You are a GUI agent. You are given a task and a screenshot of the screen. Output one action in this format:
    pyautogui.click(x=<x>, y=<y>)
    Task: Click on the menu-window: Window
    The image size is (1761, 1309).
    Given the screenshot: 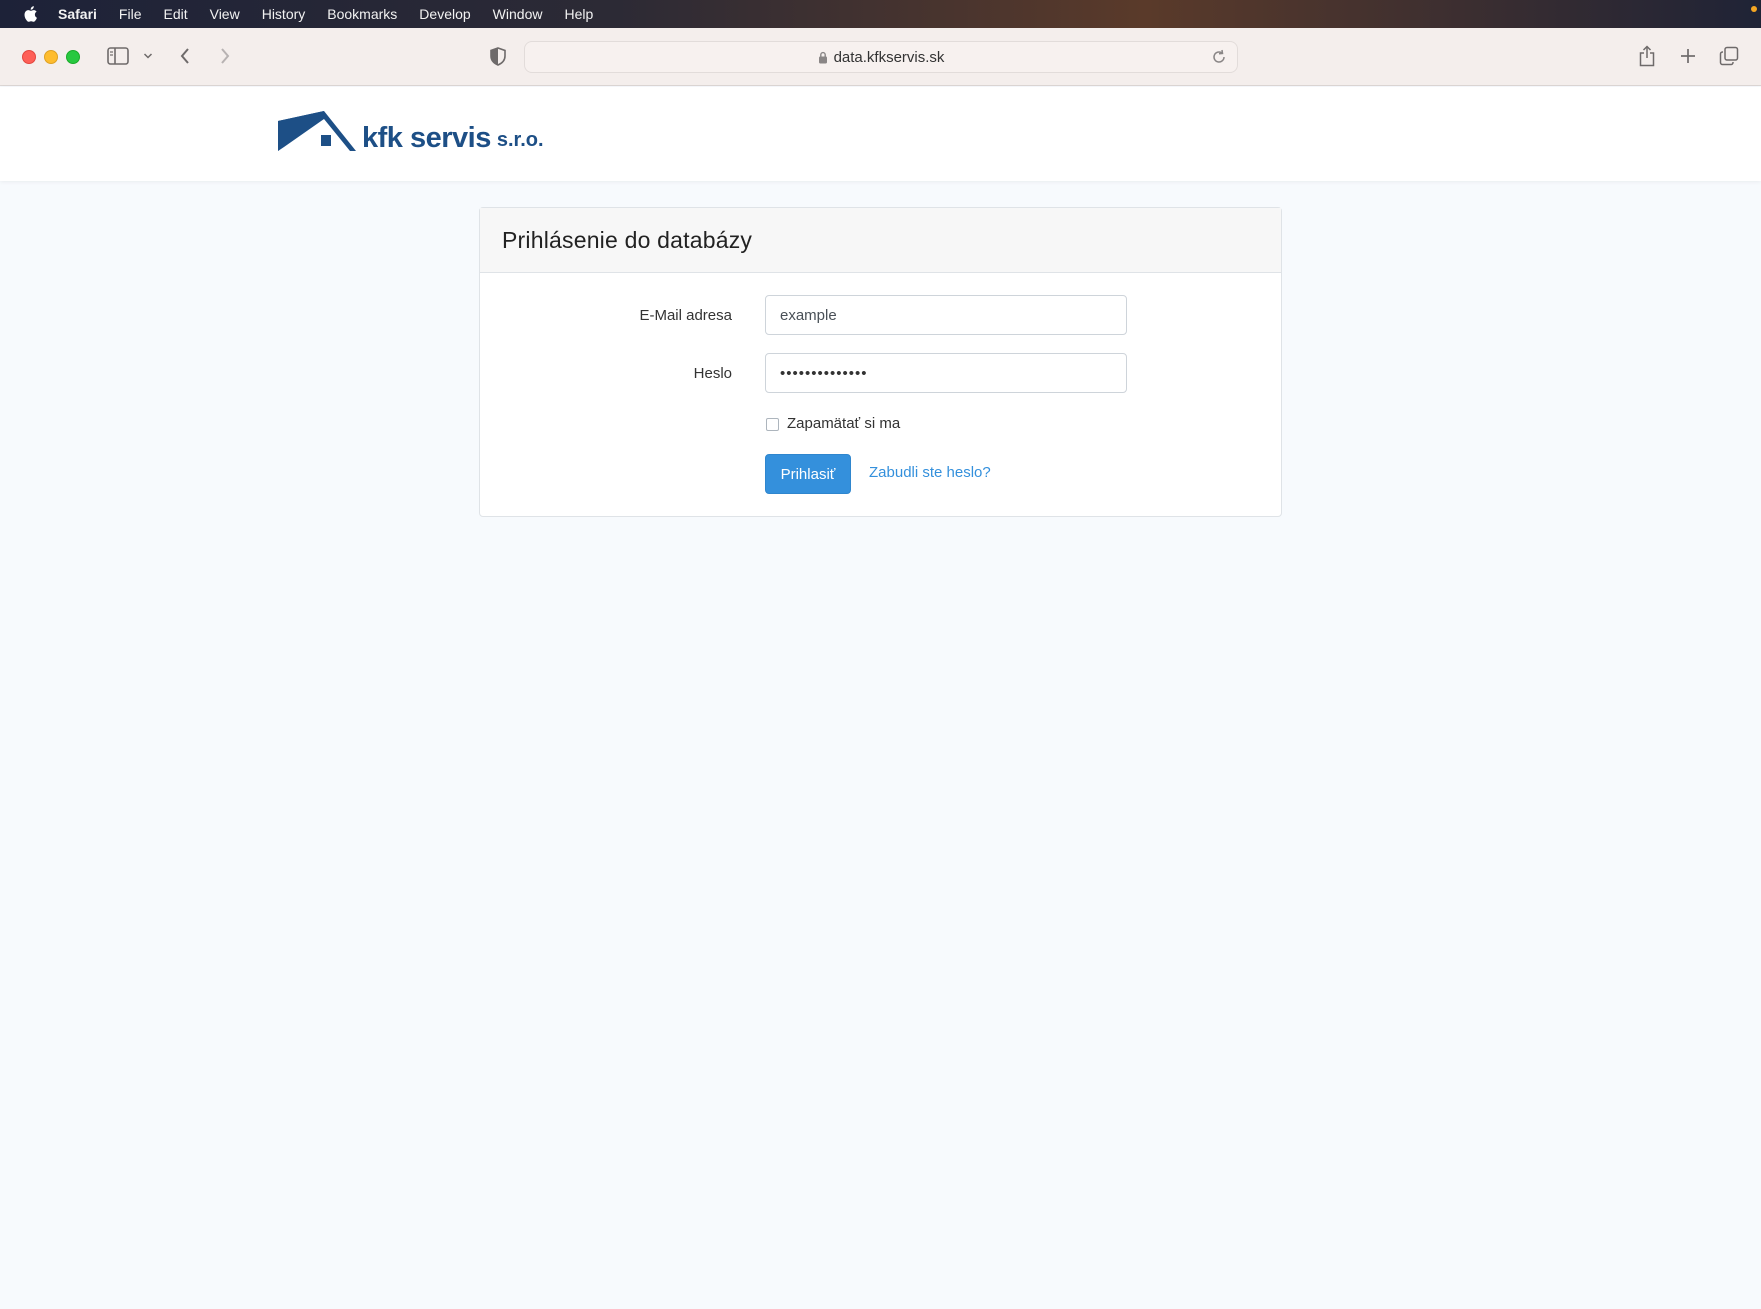 What is the action you would take?
    pyautogui.click(x=518, y=14)
    